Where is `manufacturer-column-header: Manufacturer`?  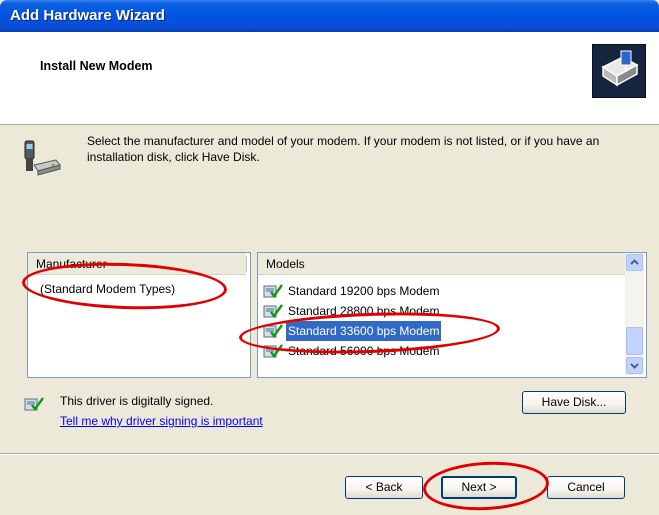 manufacturer-column-header: Manufacturer is located at coordinates (137, 264).